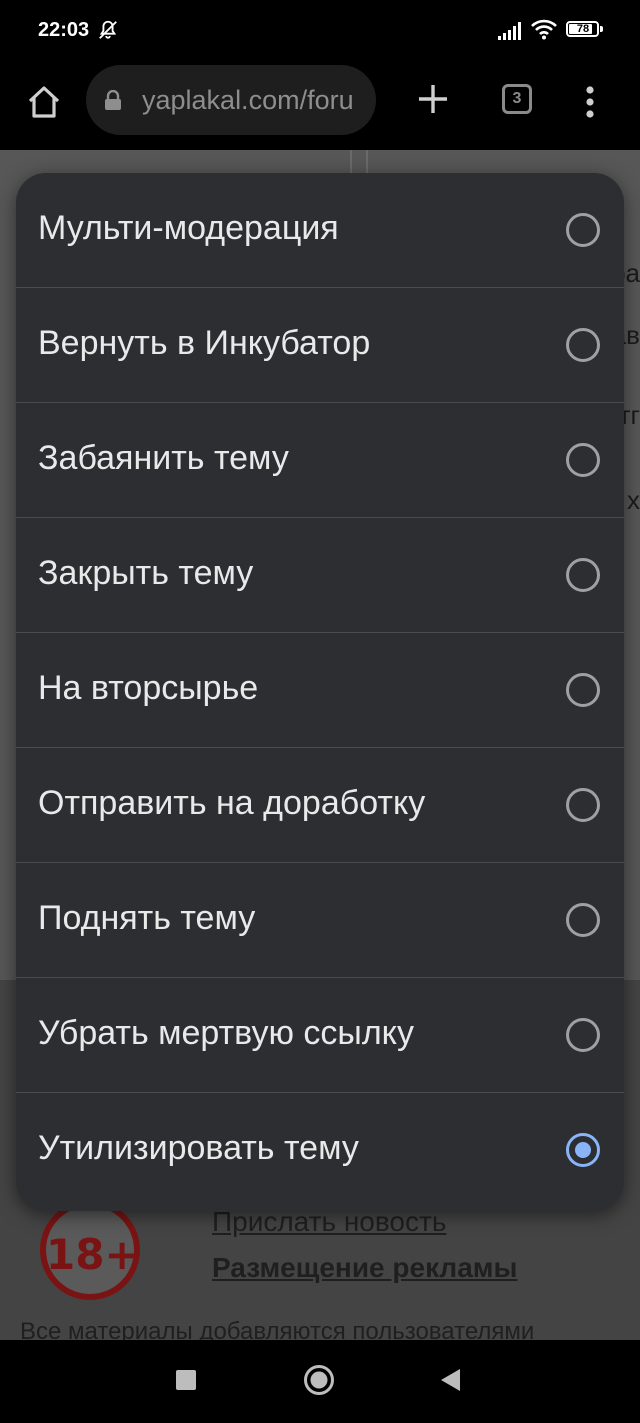  Describe the element at coordinates (320, 920) in the screenshot. I see `option-bump-topic: Поднять тему` at that location.